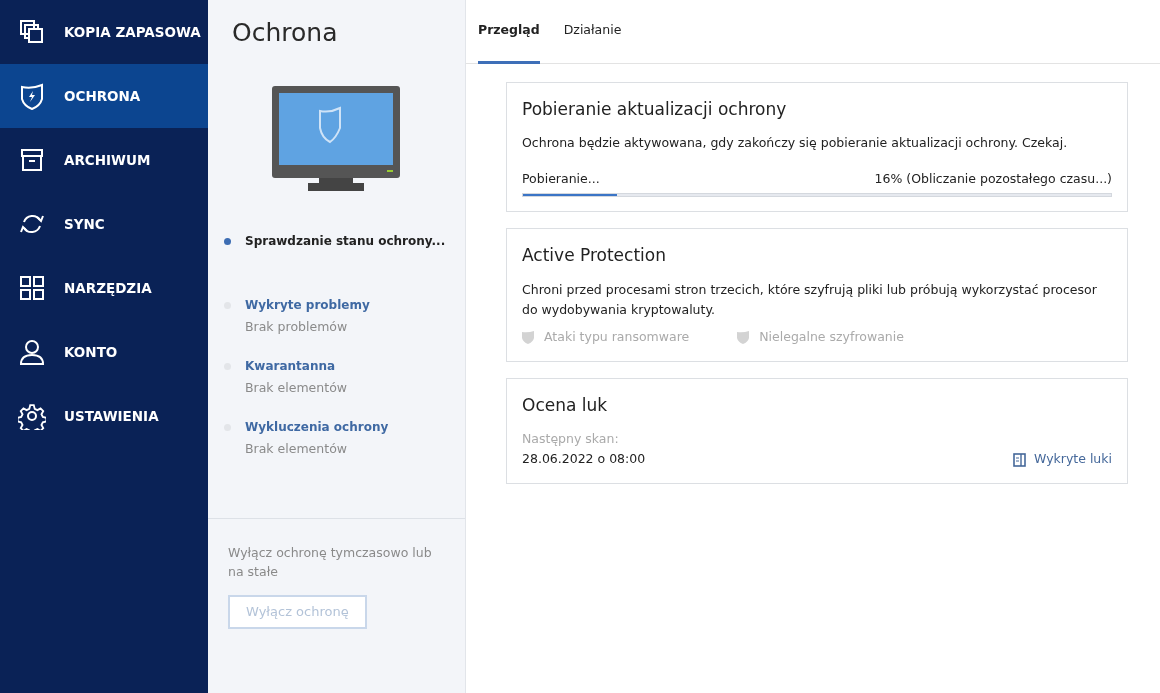  What do you see at coordinates (993, 179) in the screenshot?
I see `progress-reading: 16% (Obliczanie pozostałego czasu...)` at bounding box center [993, 179].